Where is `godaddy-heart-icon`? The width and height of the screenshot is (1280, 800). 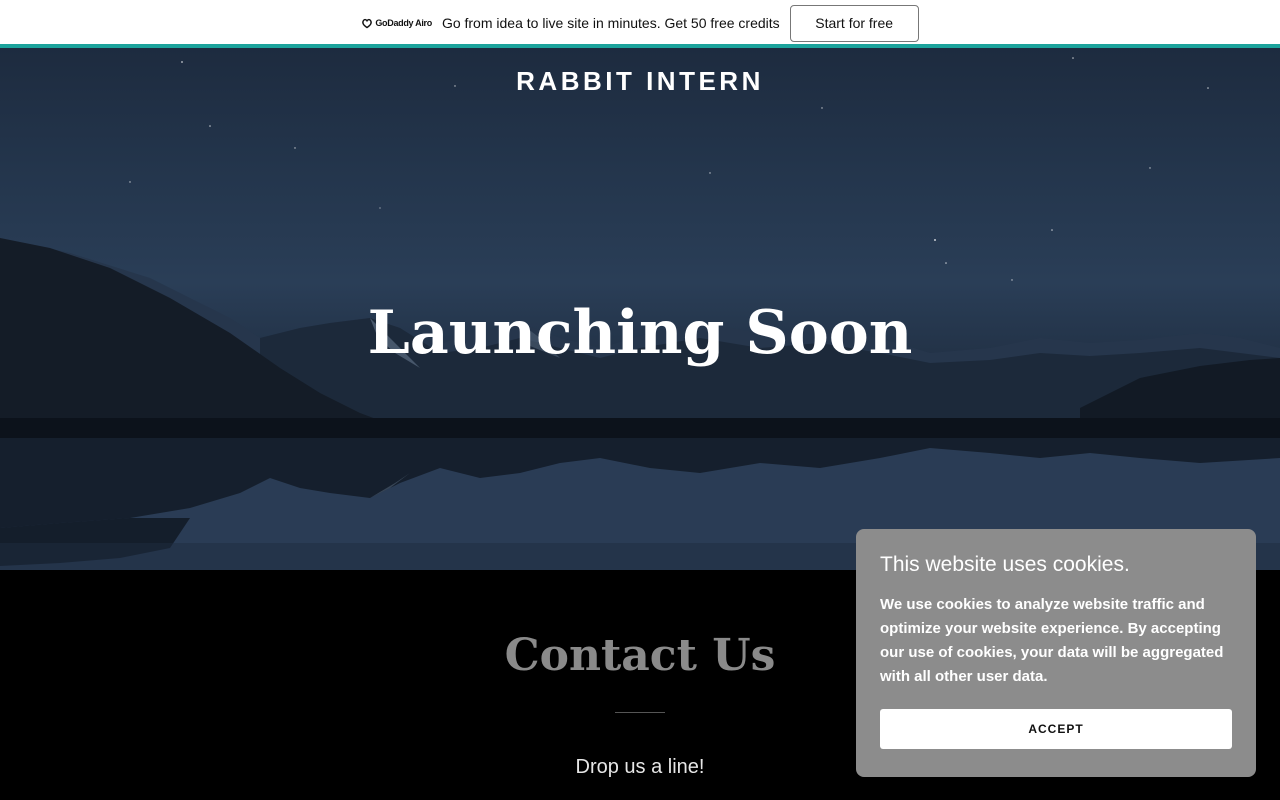
godaddy-heart-icon is located at coordinates (367, 23).